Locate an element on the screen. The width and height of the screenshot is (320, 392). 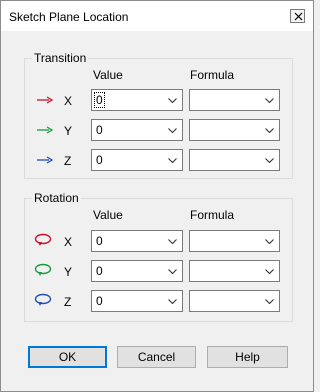
close-icon is located at coordinates (298, 16).